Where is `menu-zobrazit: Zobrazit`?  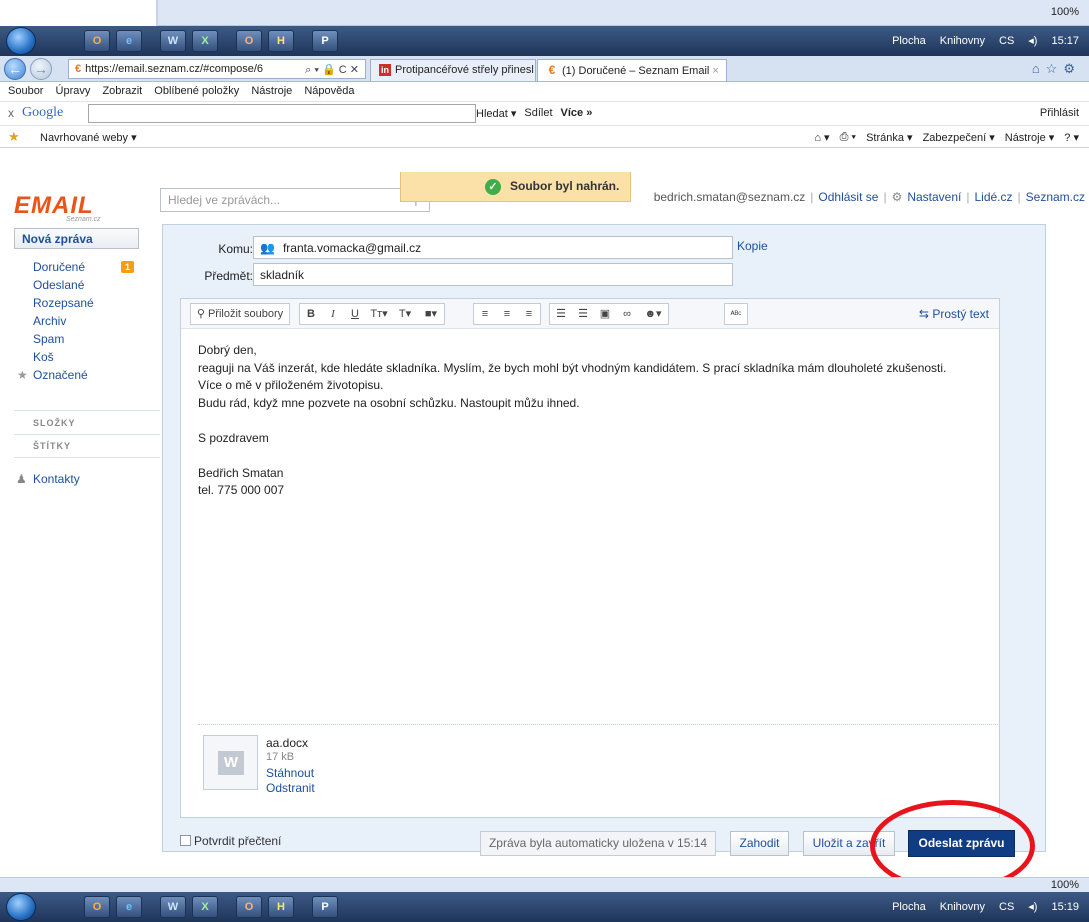 menu-zobrazit: Zobrazit is located at coordinates (122, 91).